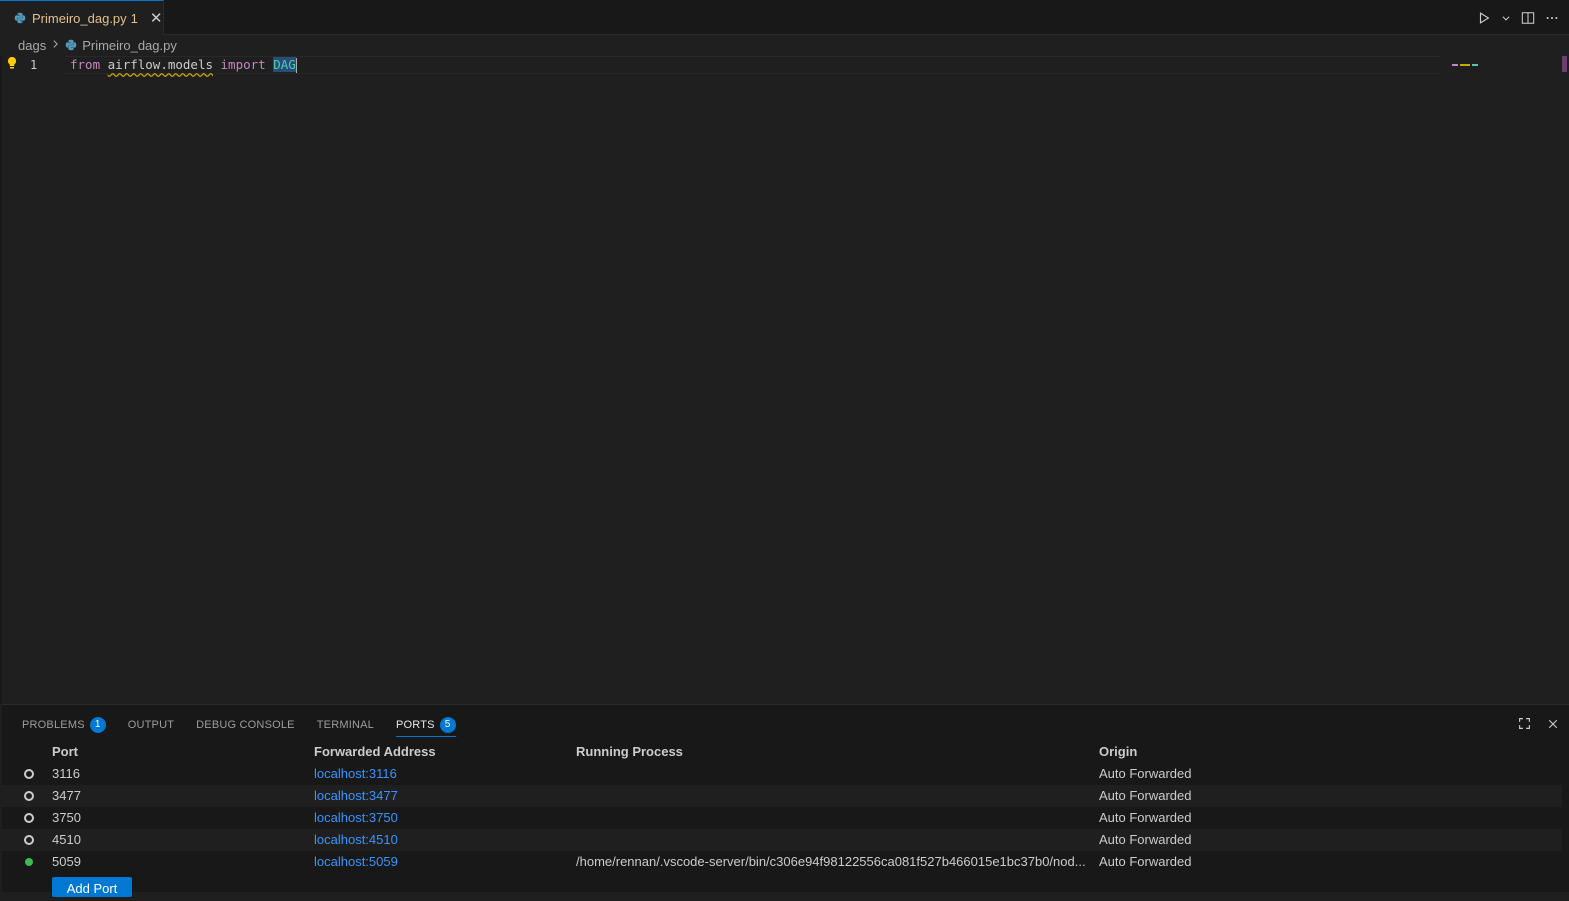  What do you see at coordinates (156, 18) in the screenshot?
I see `close-icon: ✕` at bounding box center [156, 18].